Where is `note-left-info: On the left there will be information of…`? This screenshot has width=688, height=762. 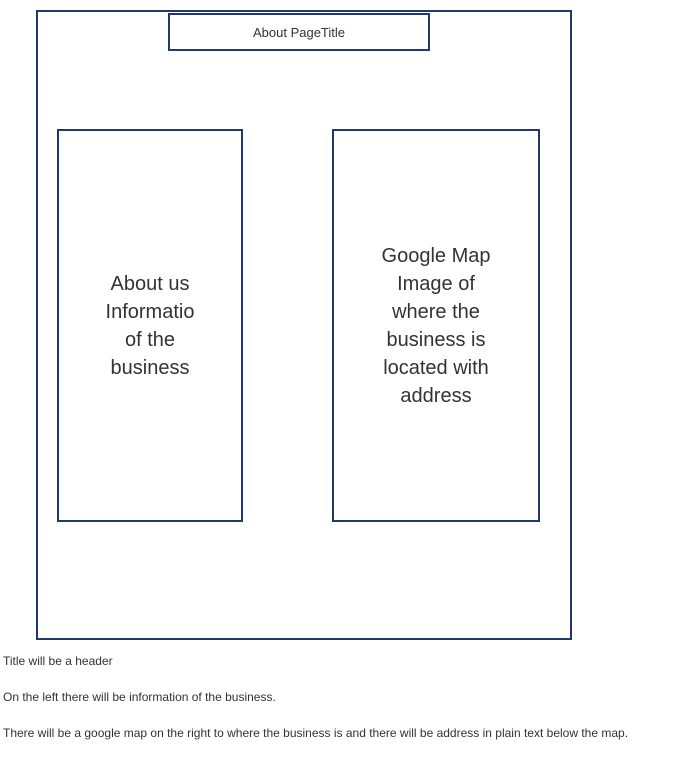
note-left-info: On the left there will be information of… is located at coordinates (139, 697).